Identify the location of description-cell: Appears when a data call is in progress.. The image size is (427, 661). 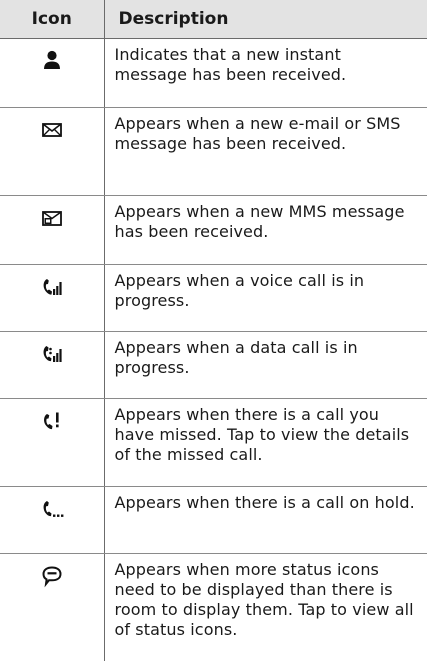
(265, 365).